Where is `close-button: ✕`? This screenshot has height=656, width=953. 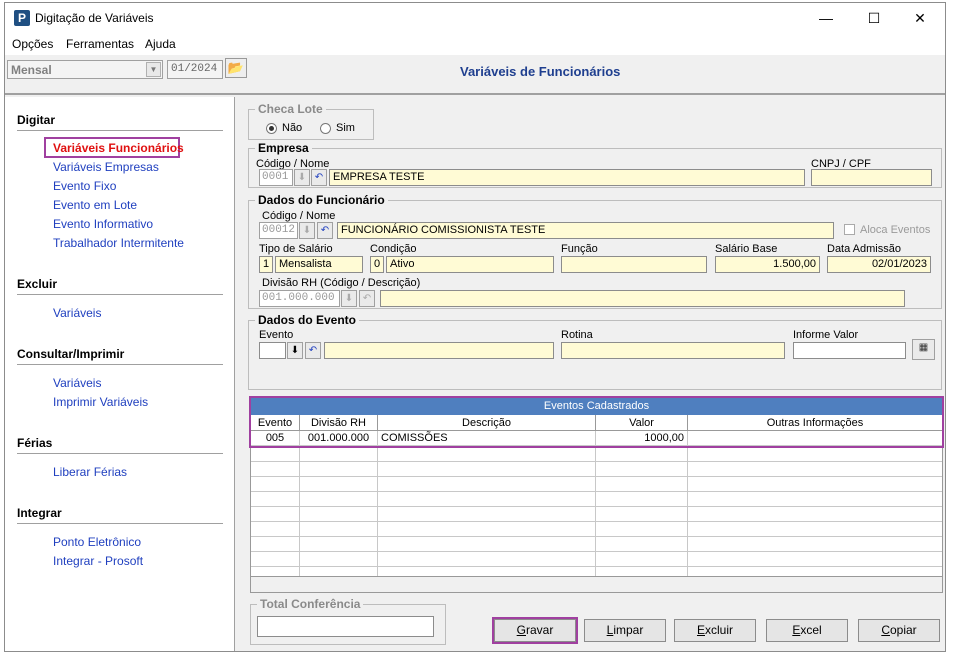
close-button: ✕ is located at coordinates (920, 18).